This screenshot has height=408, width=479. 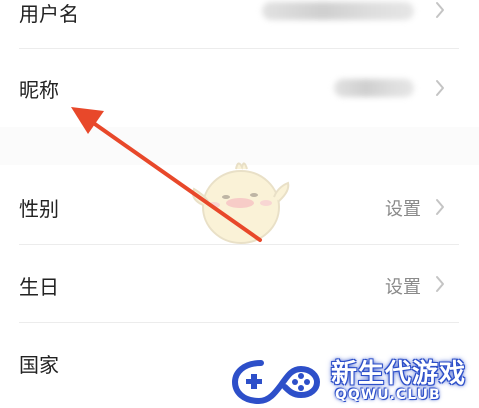 What do you see at coordinates (39, 365) in the screenshot?
I see `country-label: 国家` at bounding box center [39, 365].